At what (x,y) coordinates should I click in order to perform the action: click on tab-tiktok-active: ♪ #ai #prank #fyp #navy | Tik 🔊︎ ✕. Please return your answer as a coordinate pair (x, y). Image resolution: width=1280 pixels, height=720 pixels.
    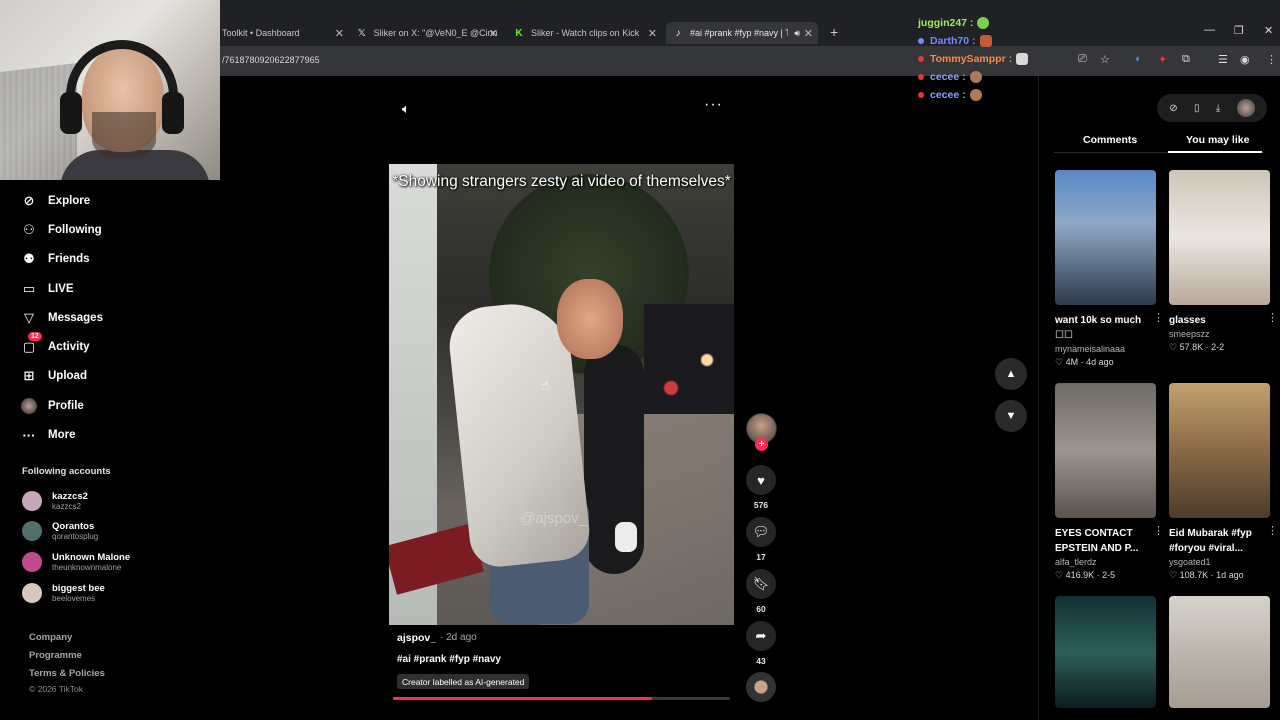
    Looking at the image, I should click on (742, 33).